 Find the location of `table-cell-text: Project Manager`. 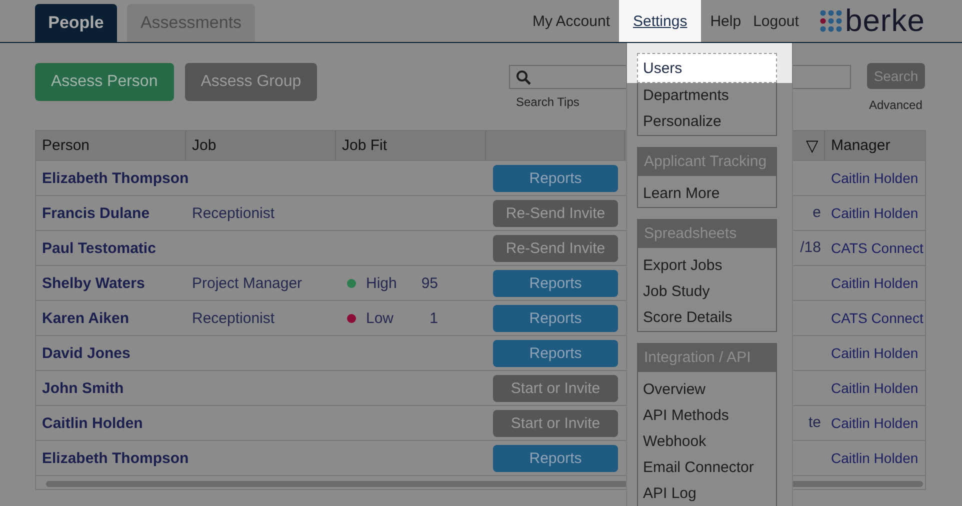

table-cell-text: Project Manager is located at coordinates (247, 283).